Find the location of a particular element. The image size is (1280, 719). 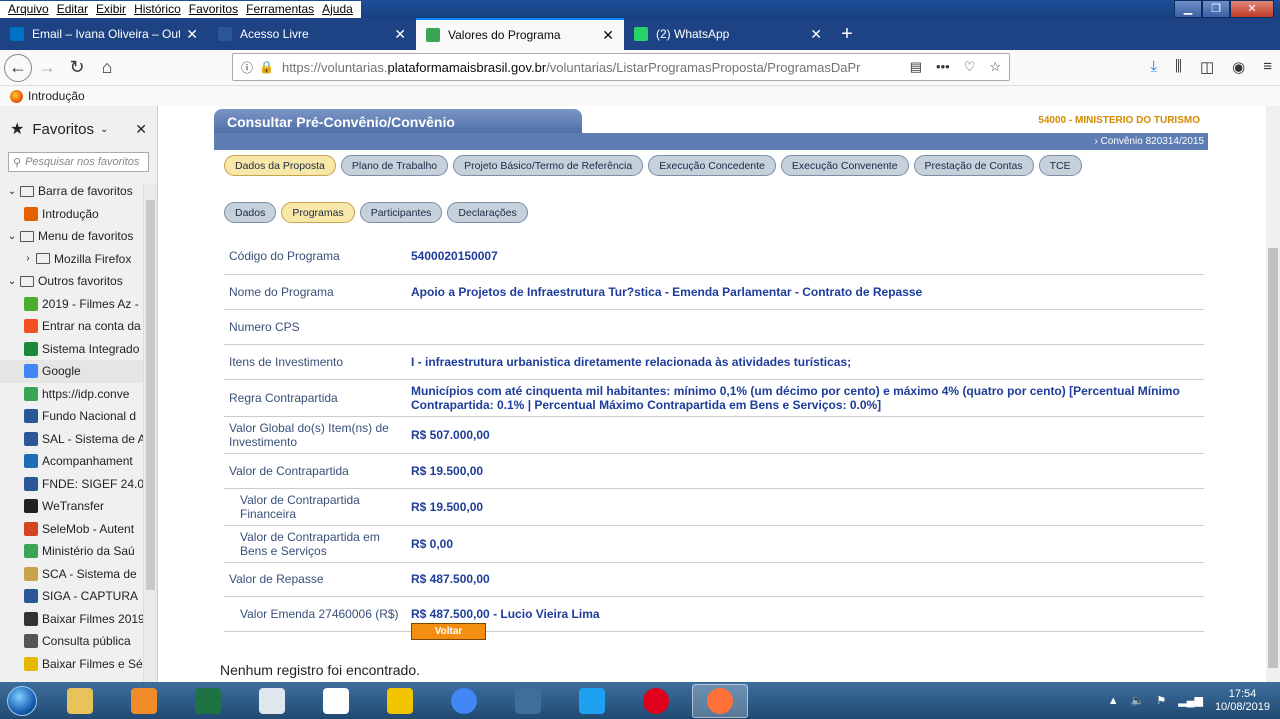

bookmark-item: ⌄ Barra de favoritos is located at coordinates (72, 191).